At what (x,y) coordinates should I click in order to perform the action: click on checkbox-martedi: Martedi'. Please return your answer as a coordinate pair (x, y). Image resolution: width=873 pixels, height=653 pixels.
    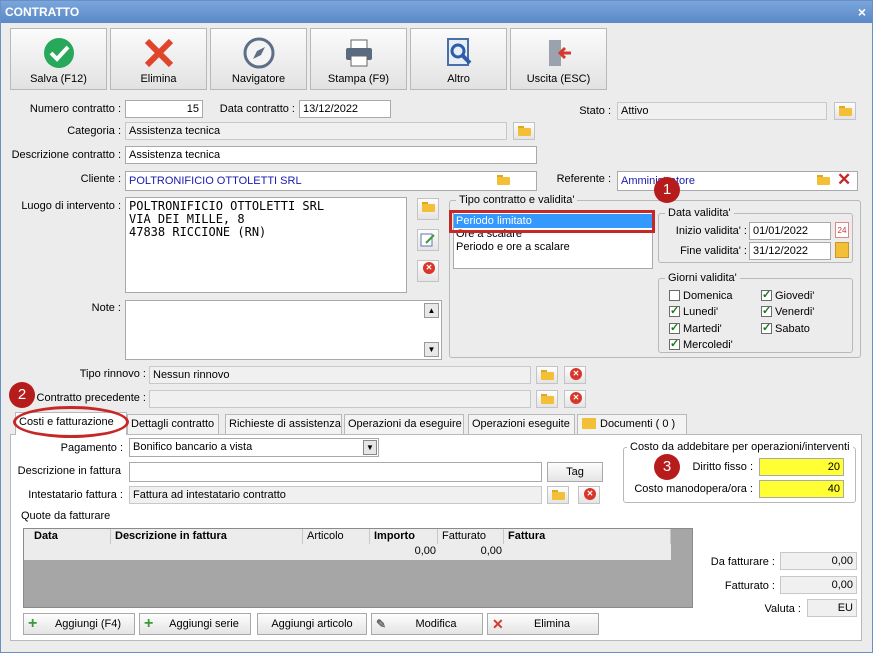
    Looking at the image, I should click on (695, 328).